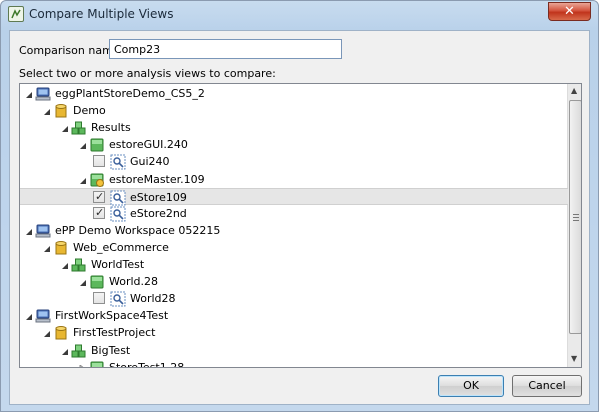  I want to click on scroll-up-button: ▲, so click(574, 91).